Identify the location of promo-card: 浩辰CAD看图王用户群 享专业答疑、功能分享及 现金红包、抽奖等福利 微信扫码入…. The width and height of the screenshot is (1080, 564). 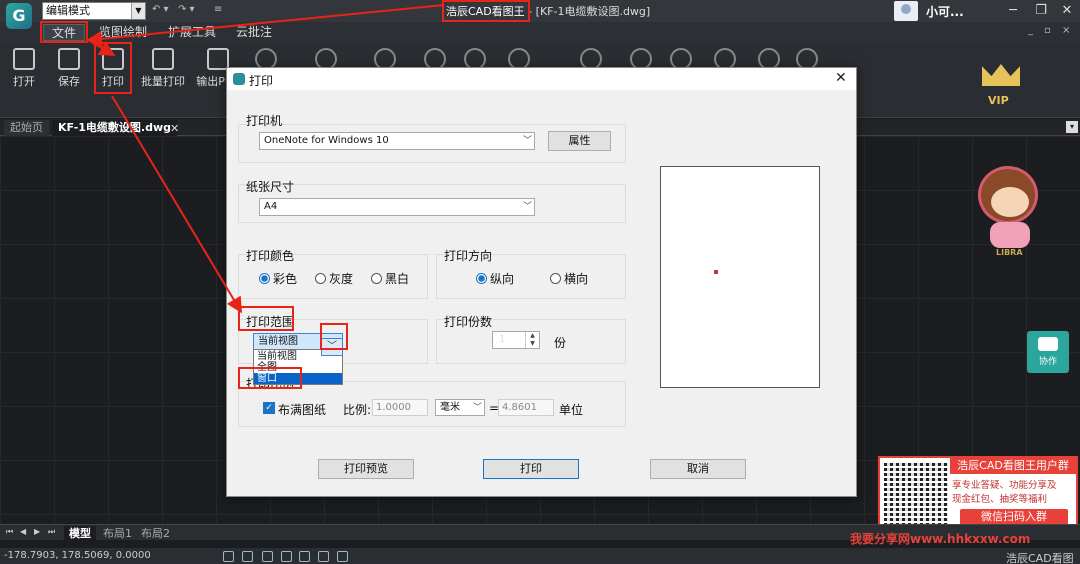
(978, 493).